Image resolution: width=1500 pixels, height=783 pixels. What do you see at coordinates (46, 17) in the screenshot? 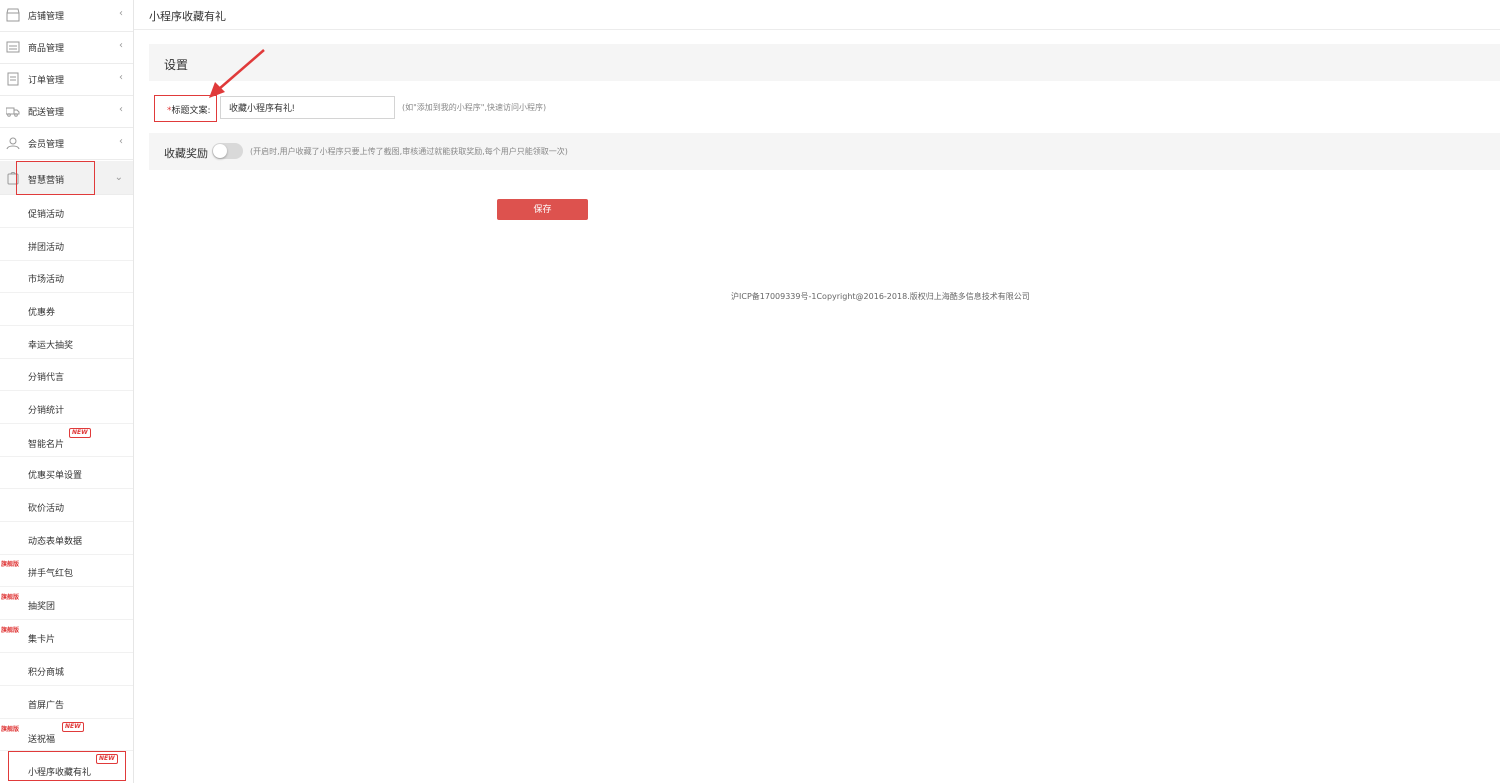
I see `menu-label: 店铺管理` at bounding box center [46, 17].